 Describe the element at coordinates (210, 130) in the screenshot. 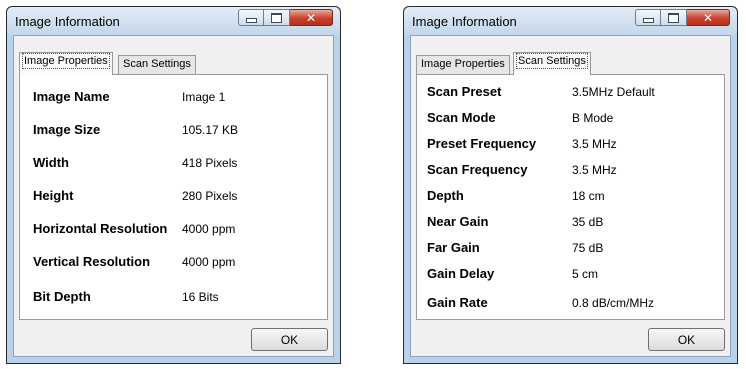

I see `property-value: 105.17 KB` at that location.